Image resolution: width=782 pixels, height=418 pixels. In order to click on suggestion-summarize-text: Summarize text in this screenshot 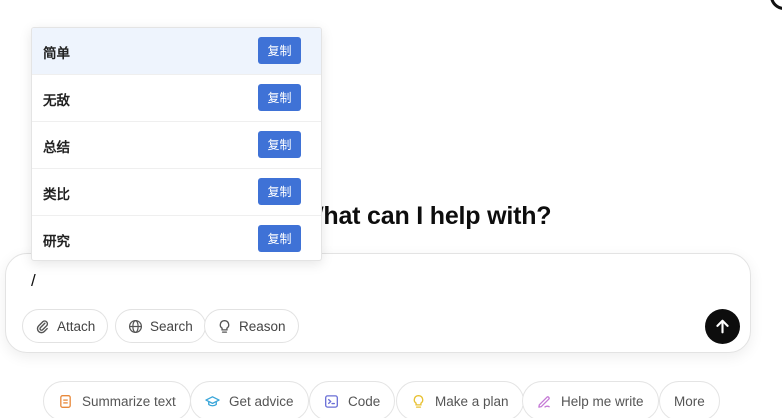, I will do `click(117, 399)`.